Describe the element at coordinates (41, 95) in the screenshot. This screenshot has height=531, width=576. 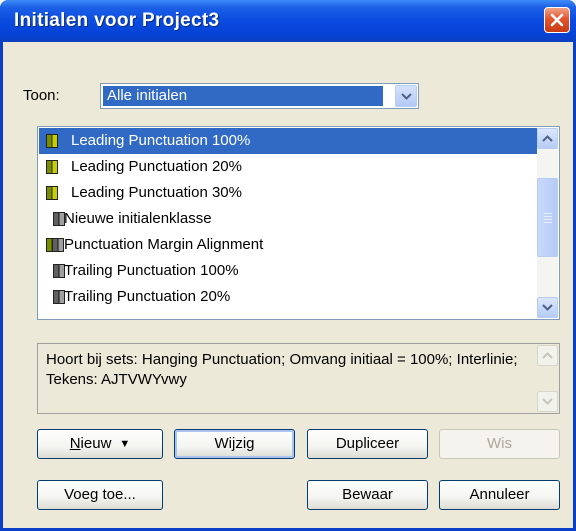
I see `filter-label: Toon:` at that location.